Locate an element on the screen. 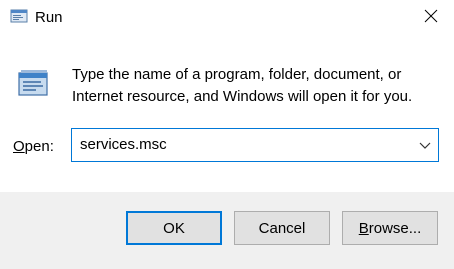 The width and height of the screenshot is (454, 269). cancel-button: Cancel is located at coordinates (282, 228).